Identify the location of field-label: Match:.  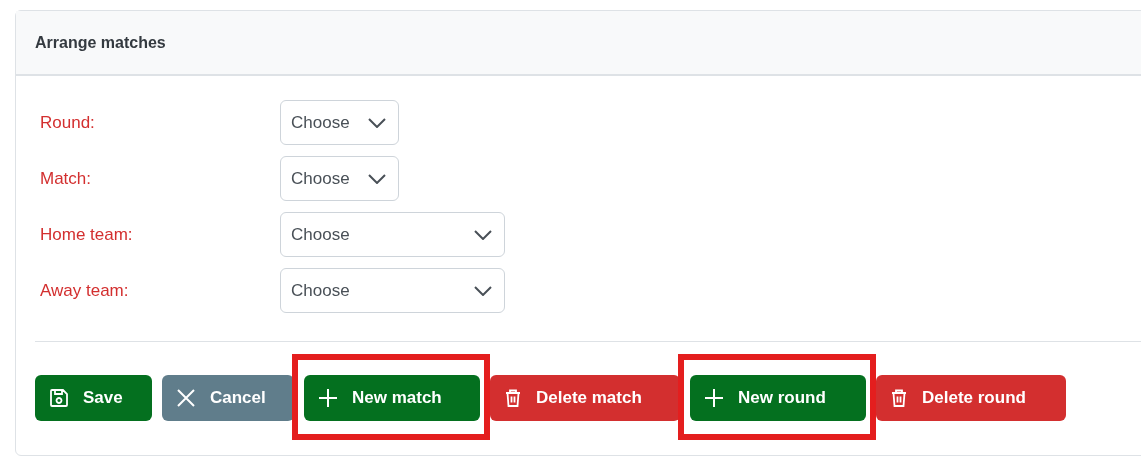
(66, 178).